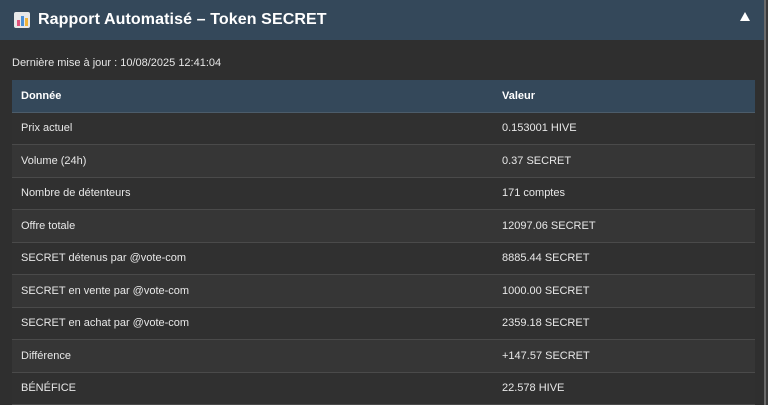 The height and width of the screenshot is (405, 768). What do you see at coordinates (252, 291) in the screenshot?
I see `row-label: SECRET en vente par @vote-com` at bounding box center [252, 291].